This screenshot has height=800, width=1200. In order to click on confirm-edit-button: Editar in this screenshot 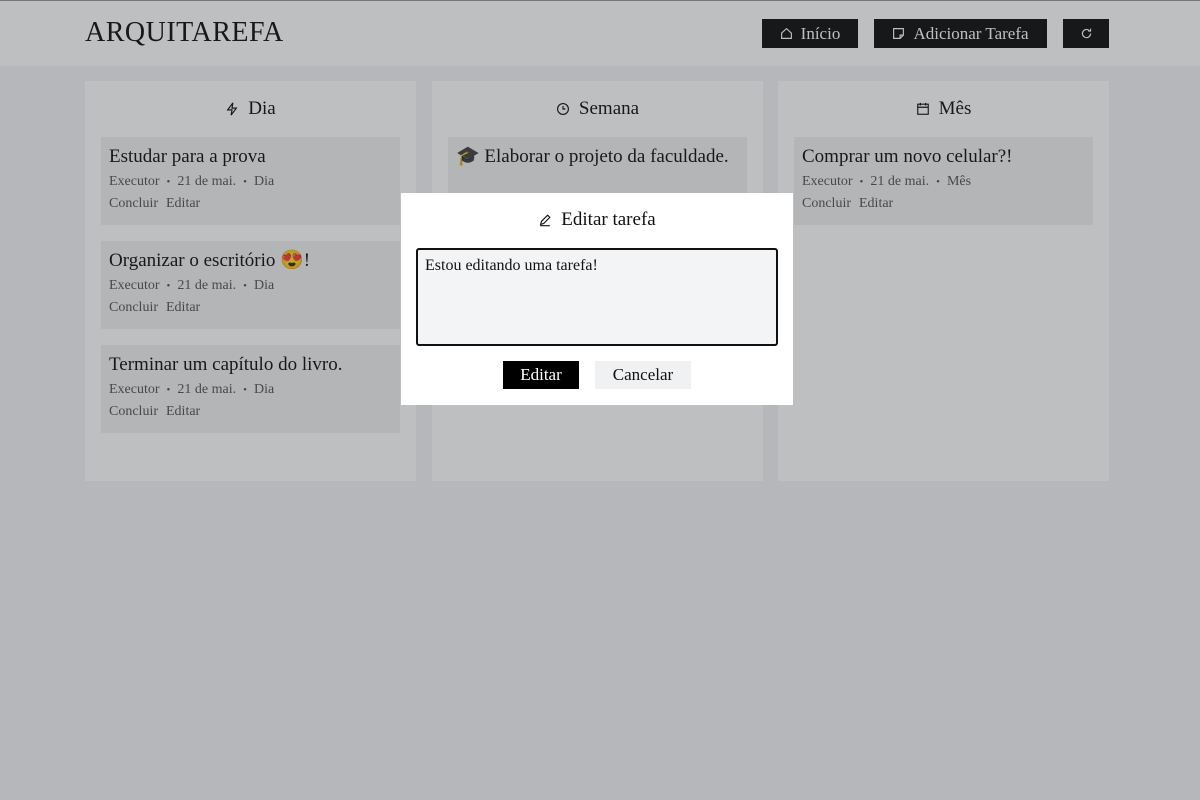, I will do `click(541, 375)`.